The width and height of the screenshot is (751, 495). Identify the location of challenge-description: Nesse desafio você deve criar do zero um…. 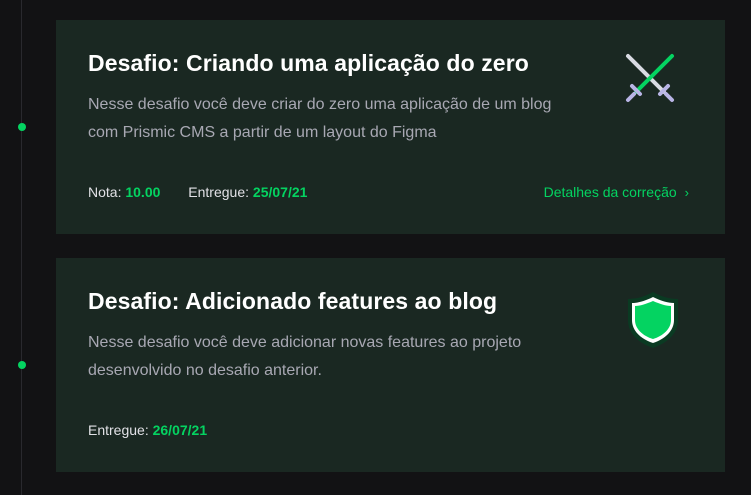
(320, 118).